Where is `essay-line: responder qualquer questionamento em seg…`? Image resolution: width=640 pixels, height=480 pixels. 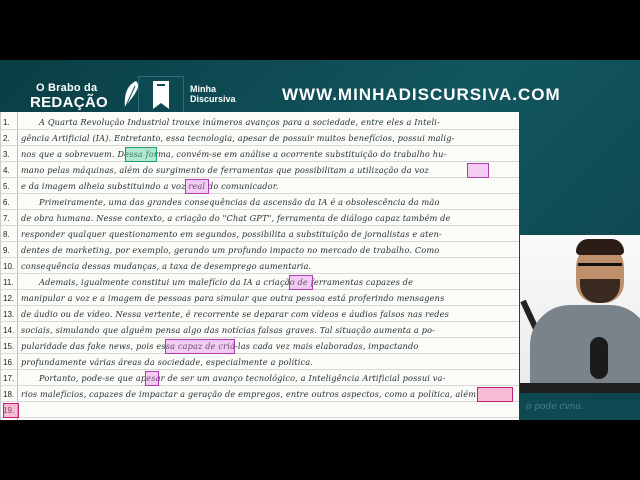 essay-line: responder qualquer questionamento em seg… is located at coordinates (231, 234).